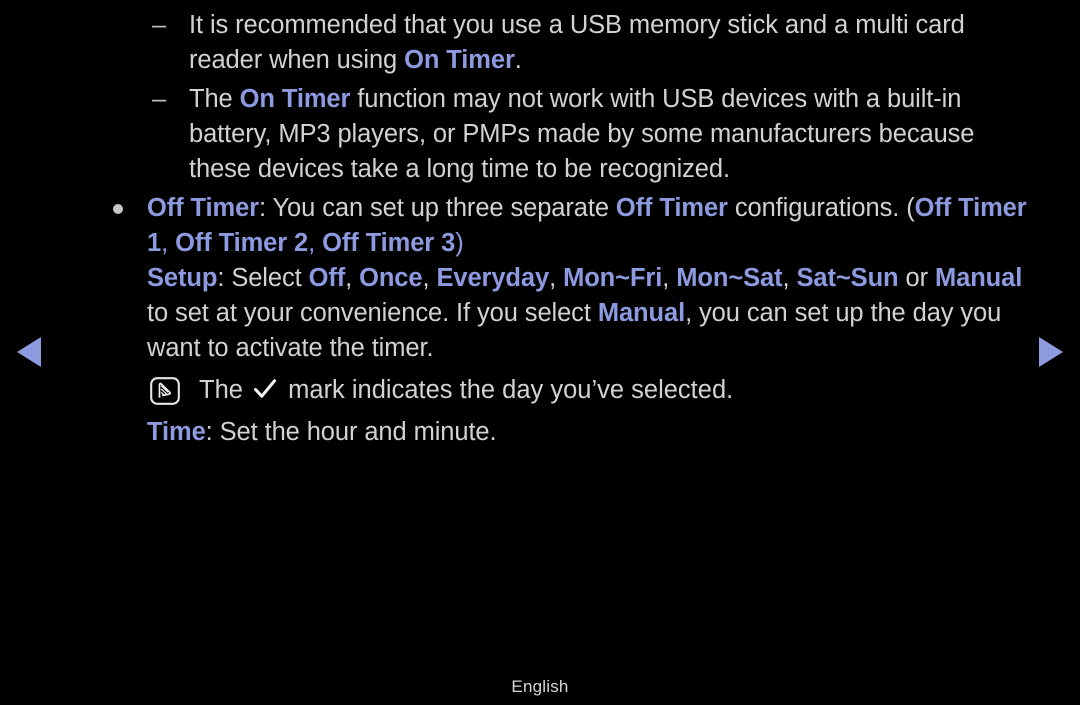  I want to click on language-footer: English, so click(540, 686).